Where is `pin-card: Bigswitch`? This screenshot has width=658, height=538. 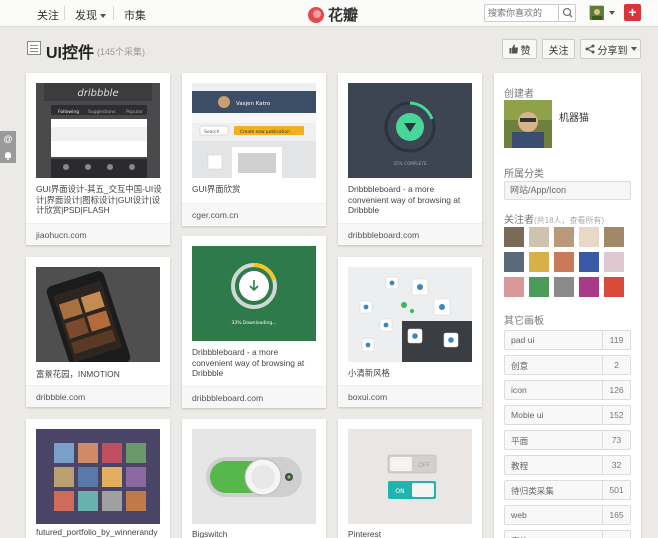 pin-card: Bigswitch is located at coordinates (254, 478).